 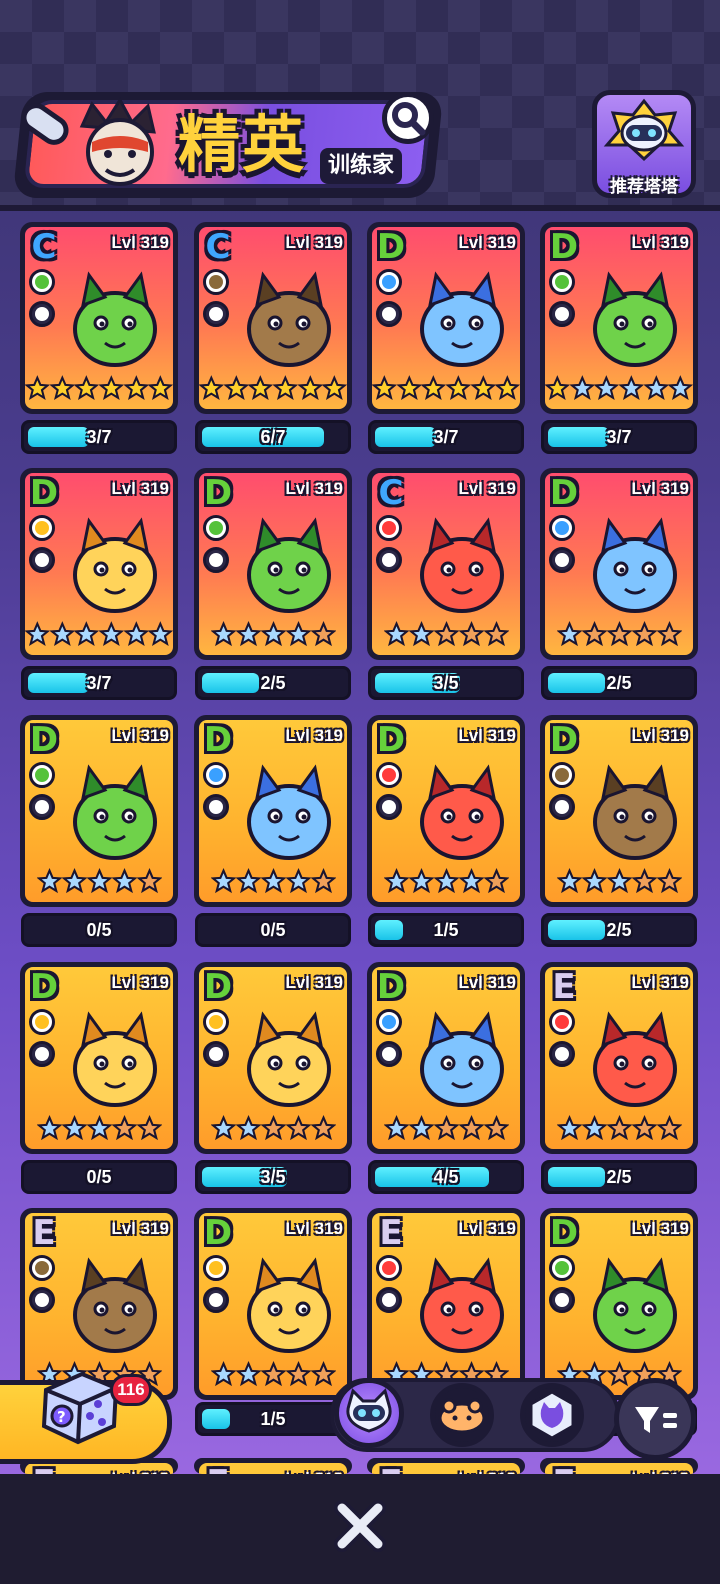 What do you see at coordinates (360, 1526) in the screenshot?
I see `close-icon` at bounding box center [360, 1526].